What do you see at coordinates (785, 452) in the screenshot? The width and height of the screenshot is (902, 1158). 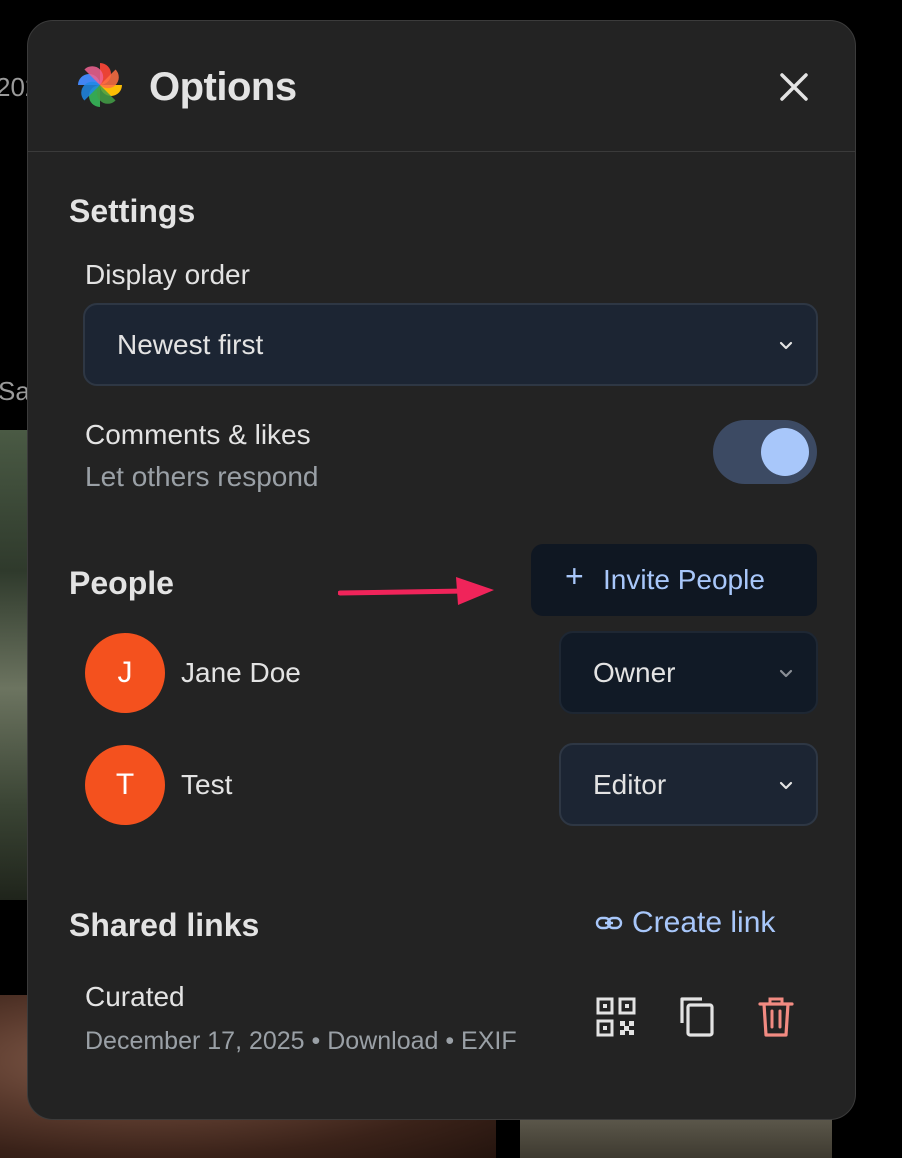 I see `toggle-knob` at bounding box center [785, 452].